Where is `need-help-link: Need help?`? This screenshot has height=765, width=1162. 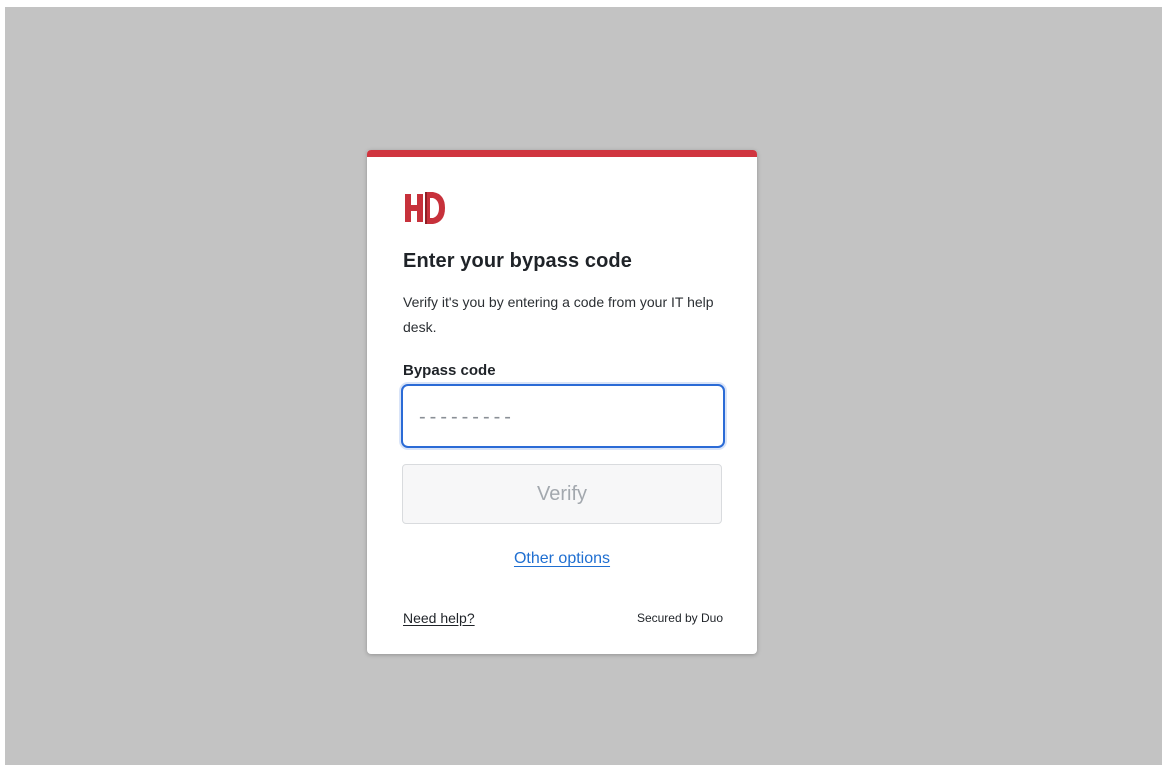 need-help-link: Need help? is located at coordinates (439, 618).